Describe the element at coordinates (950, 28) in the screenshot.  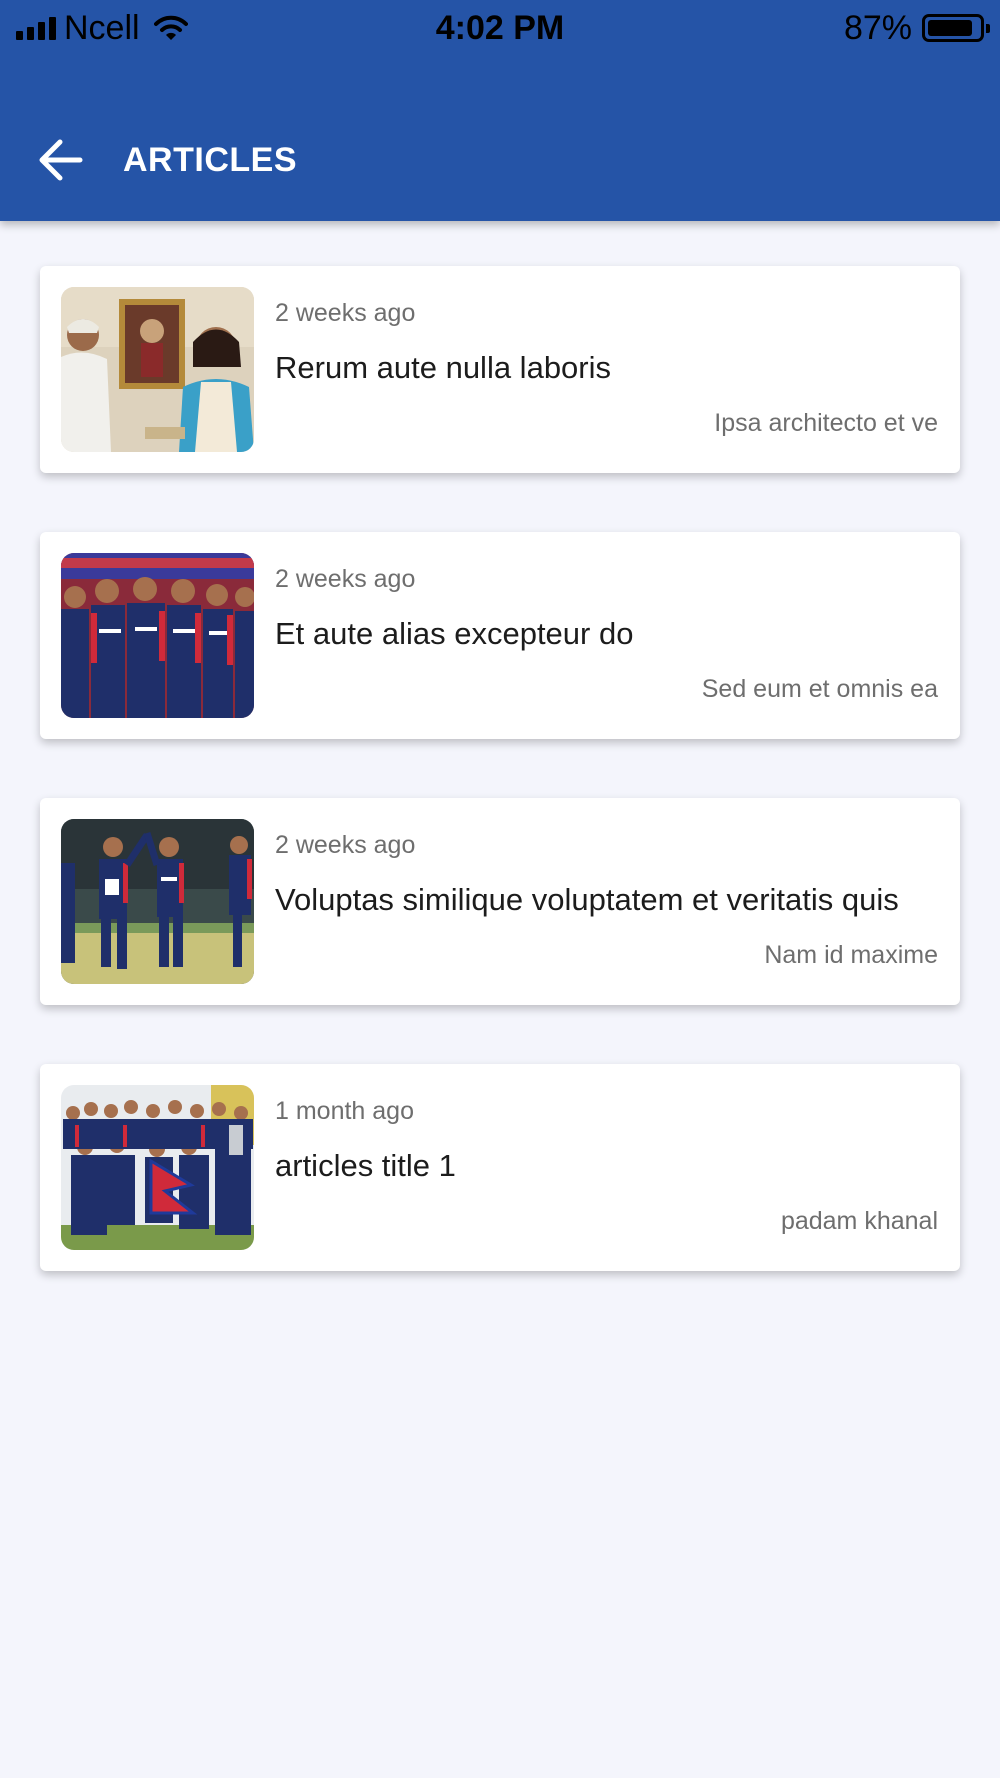
I see `battery-level` at that location.